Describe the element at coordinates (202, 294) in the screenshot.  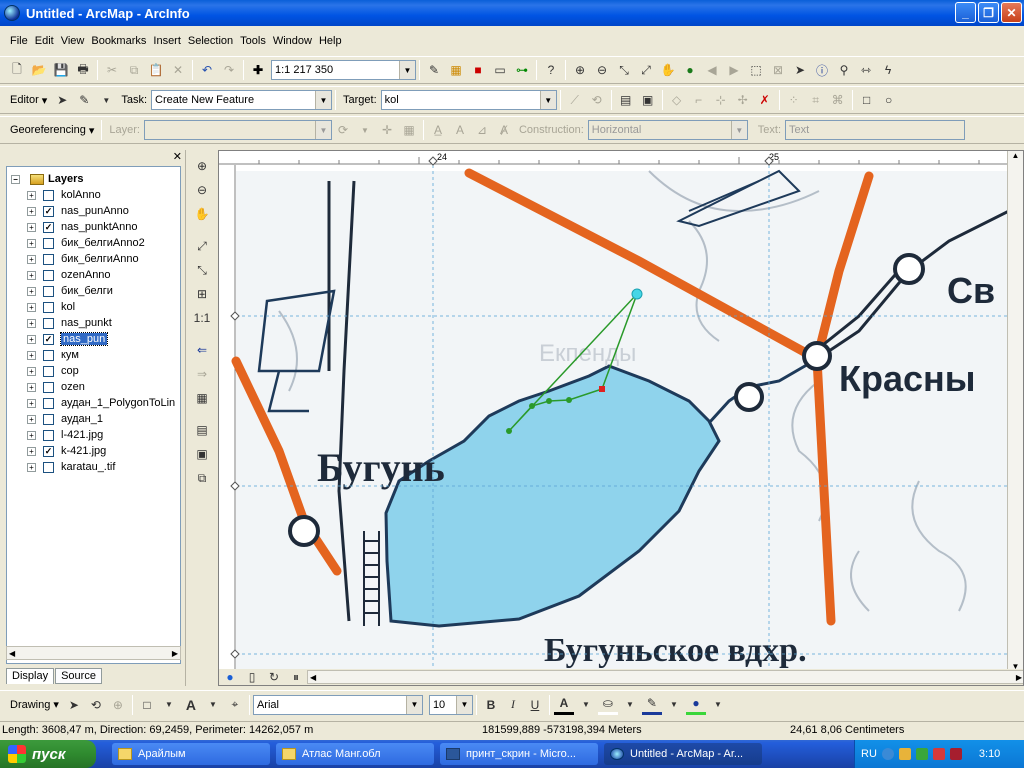
I see `fixed-zoom-icon: ⊞` at that location.